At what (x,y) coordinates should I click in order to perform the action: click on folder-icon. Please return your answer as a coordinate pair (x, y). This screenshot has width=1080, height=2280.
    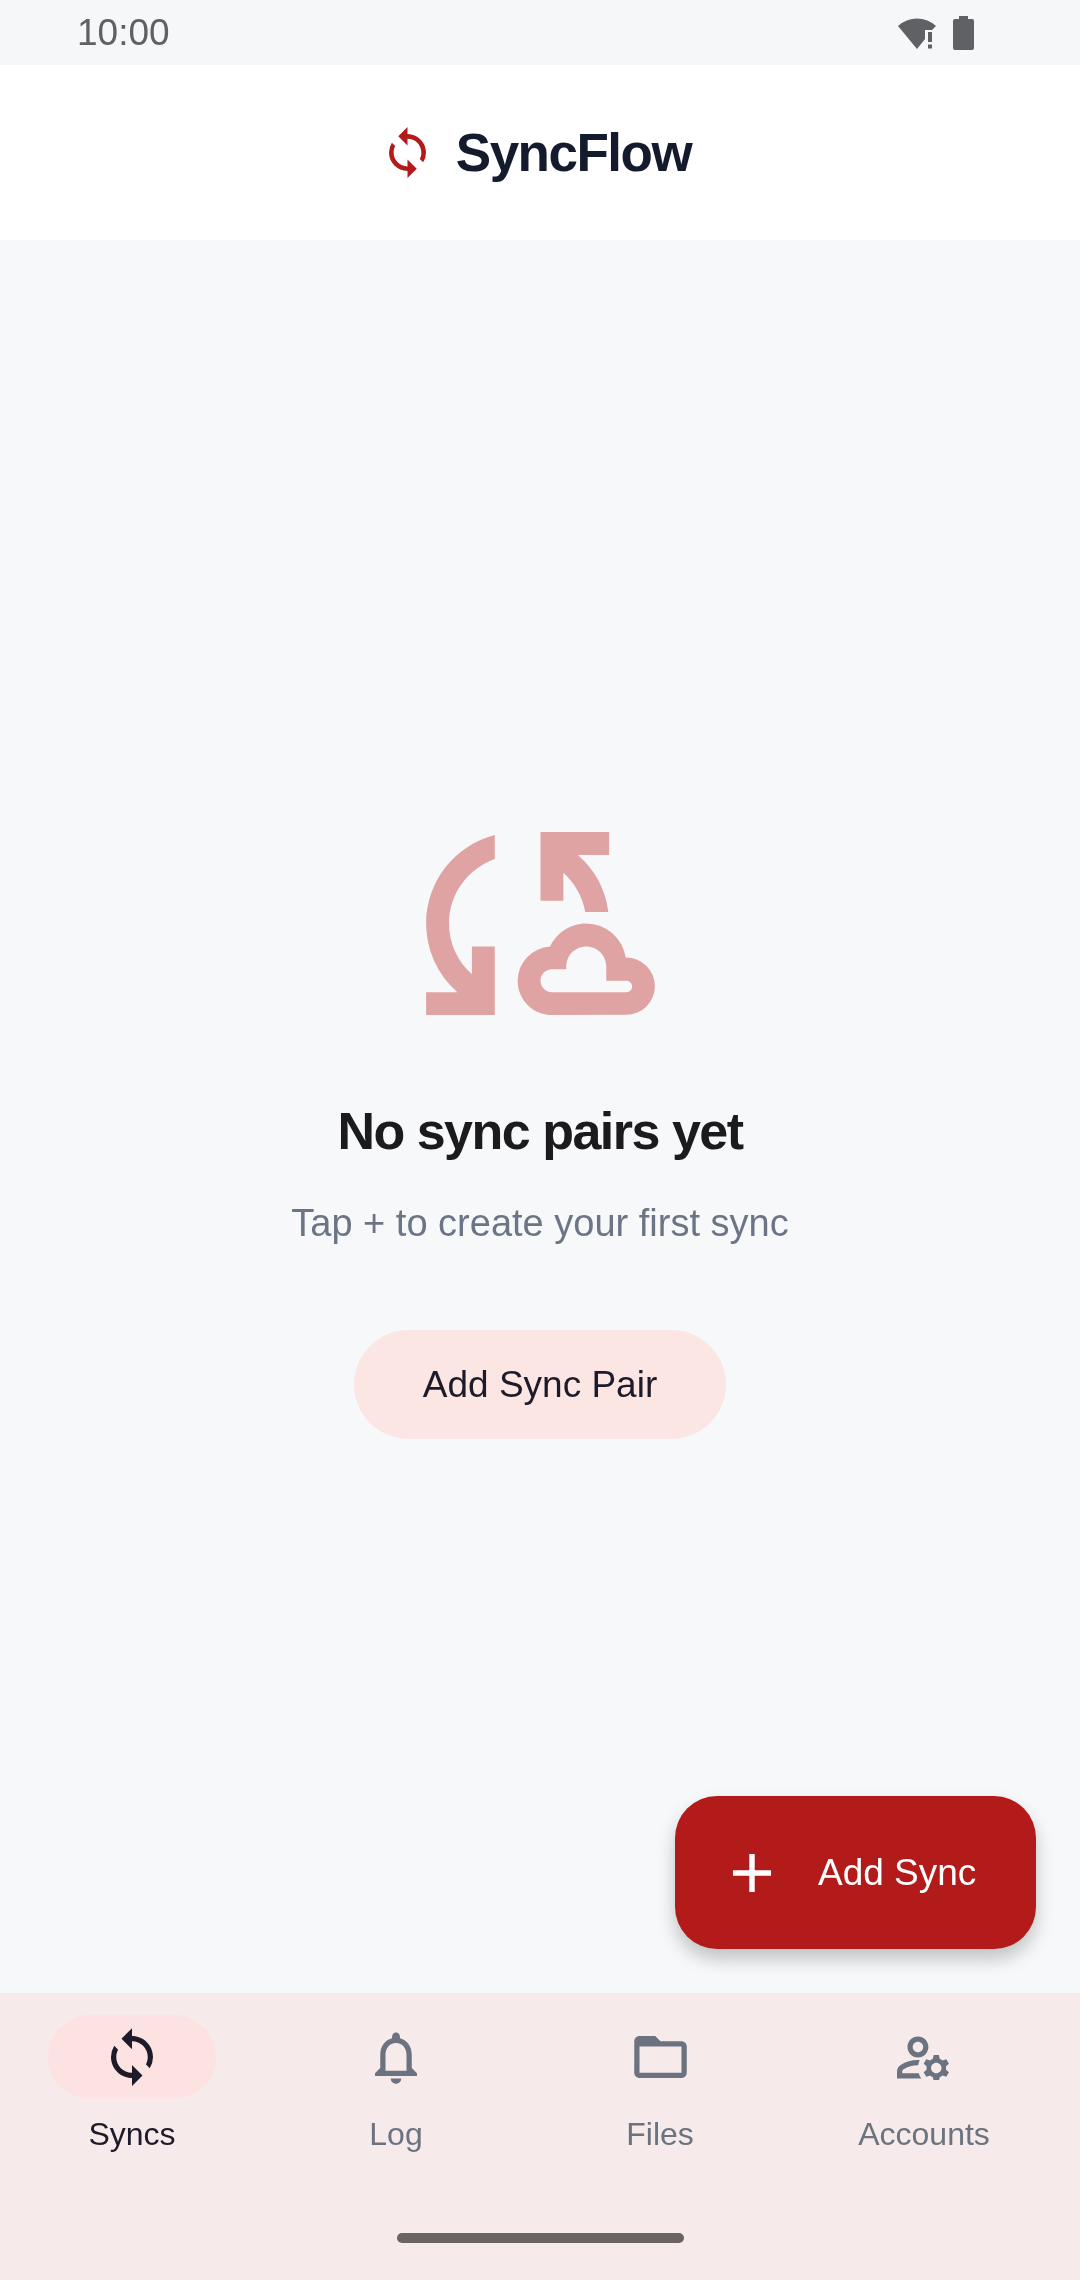
    Looking at the image, I should click on (660, 2057).